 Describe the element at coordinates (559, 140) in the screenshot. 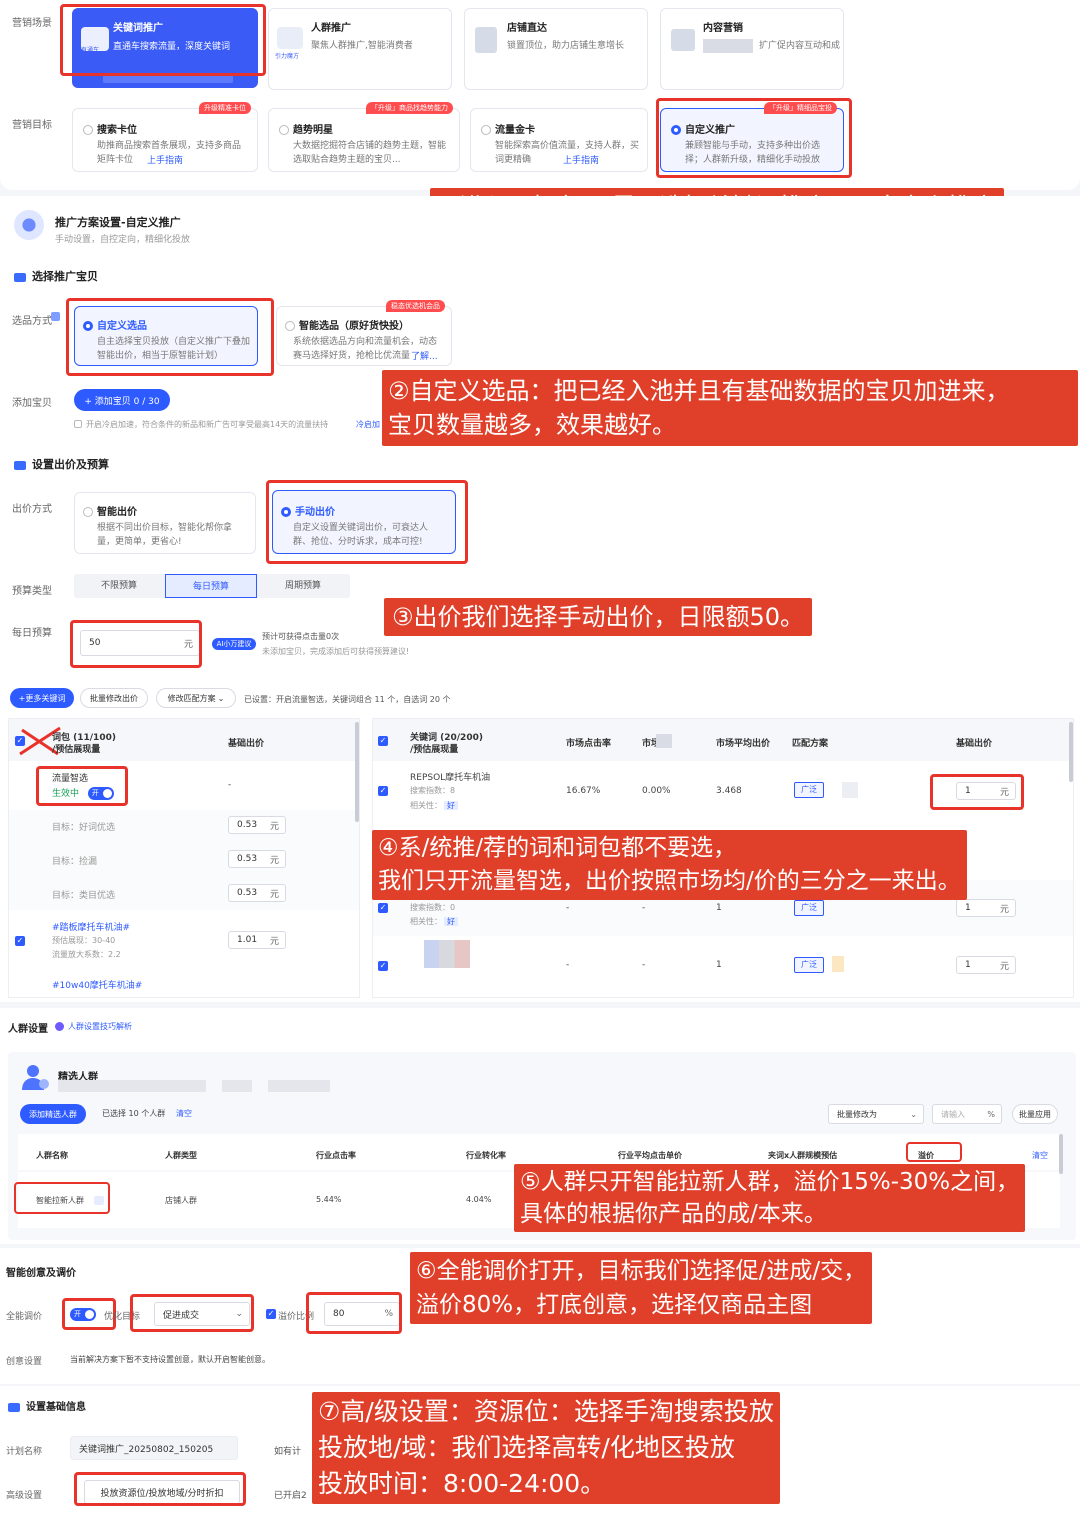

I see `goal-card-gold: 流量金卡 智能探索高价值流量，支持人群，买词更精确 上手指南` at that location.